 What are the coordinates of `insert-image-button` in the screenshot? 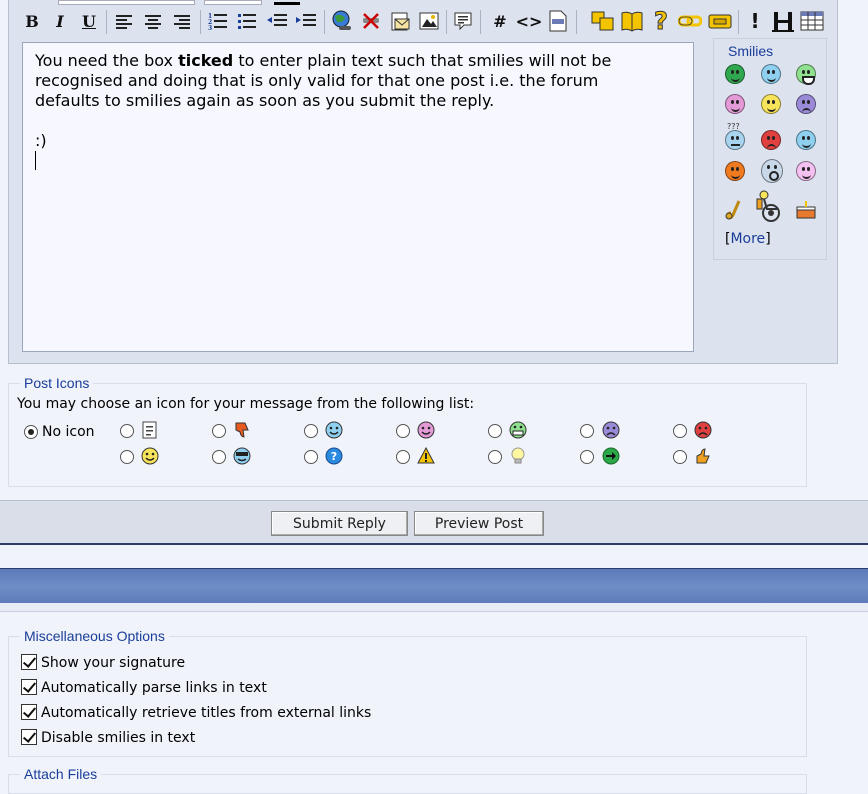 It's located at (429, 21).